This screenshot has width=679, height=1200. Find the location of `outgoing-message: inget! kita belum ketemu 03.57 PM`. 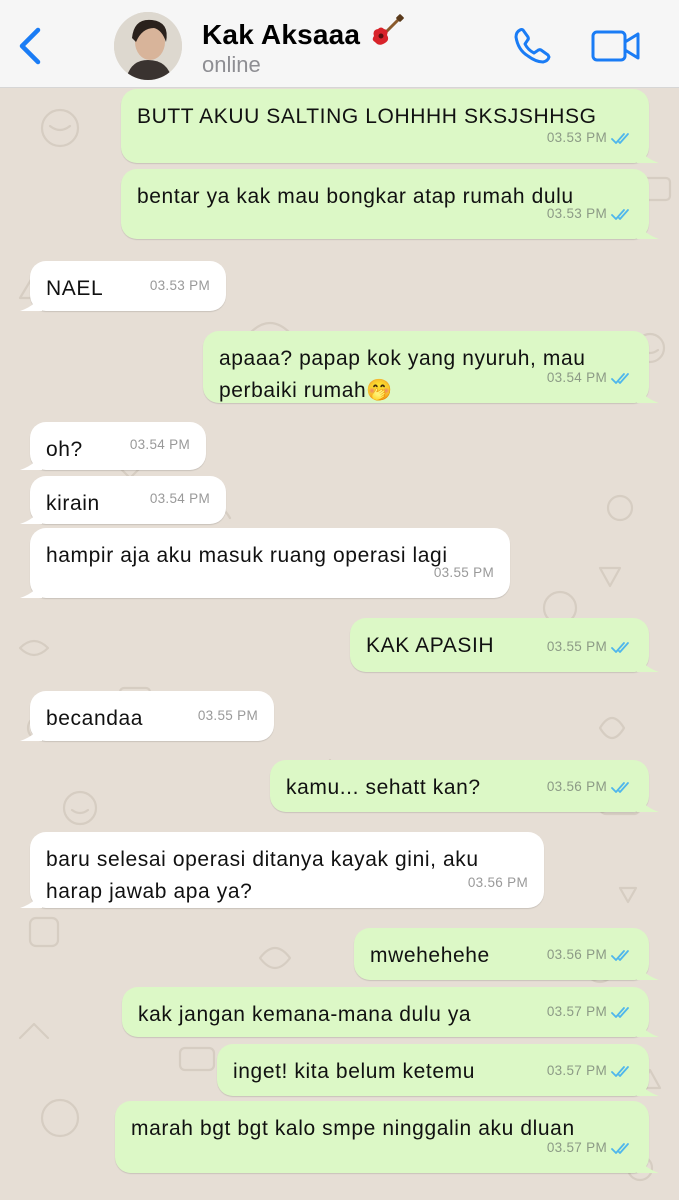

outgoing-message: inget! kita belum ketemu 03.57 PM is located at coordinates (438, 1070).